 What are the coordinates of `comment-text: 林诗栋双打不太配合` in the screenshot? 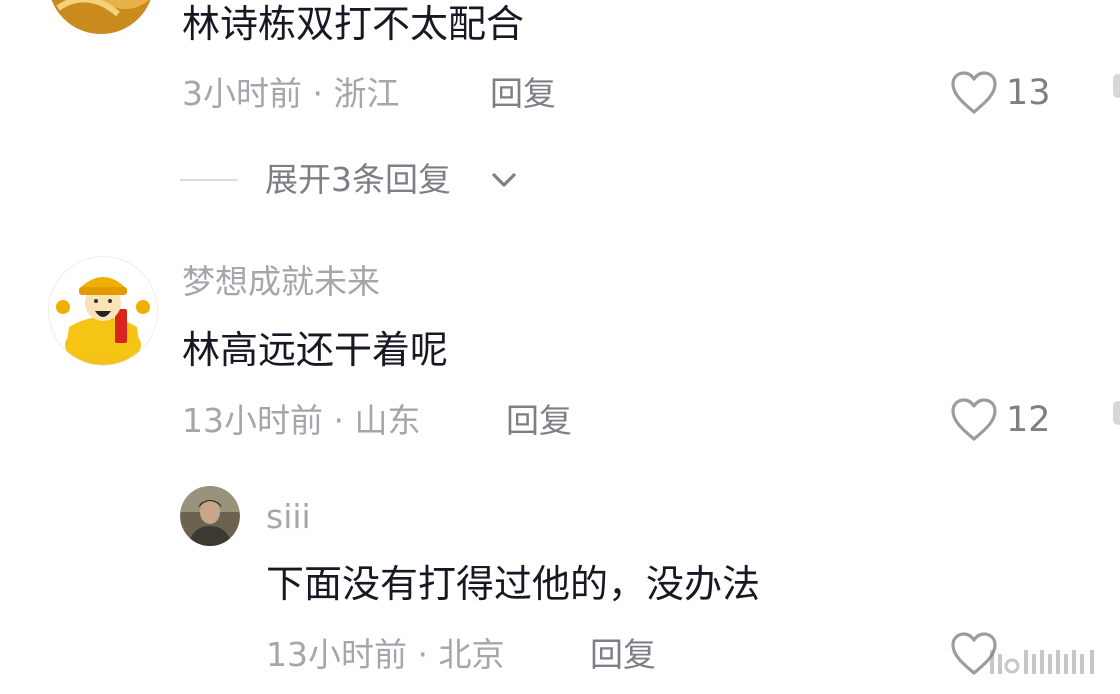 It's located at (353, 24).